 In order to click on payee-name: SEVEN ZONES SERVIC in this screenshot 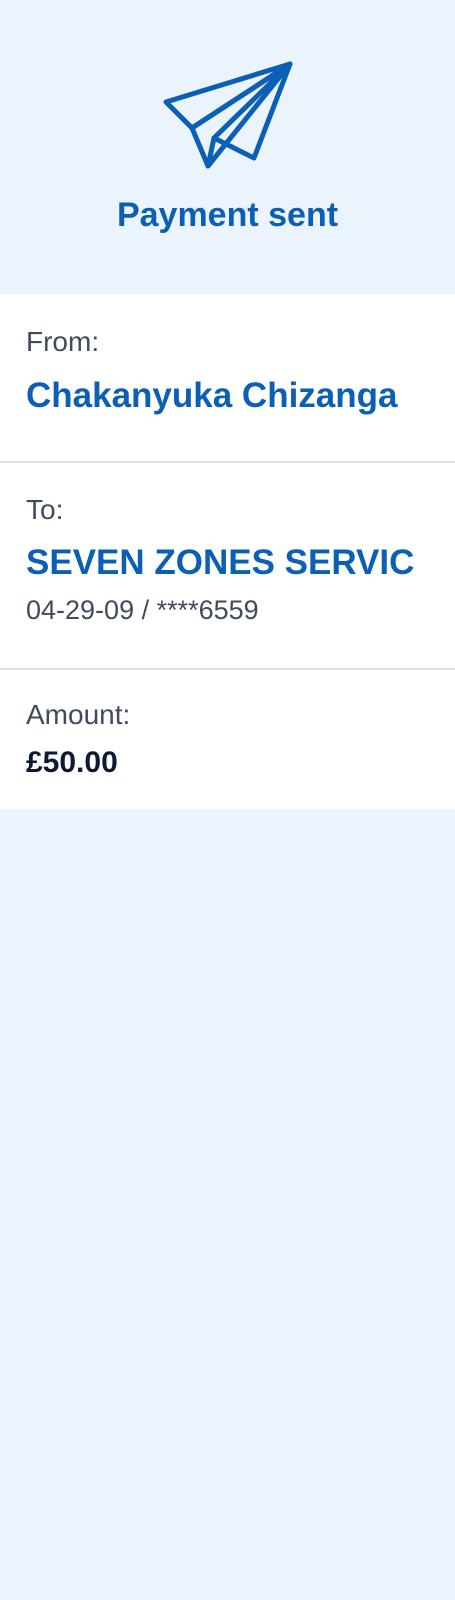, I will do `click(220, 562)`.